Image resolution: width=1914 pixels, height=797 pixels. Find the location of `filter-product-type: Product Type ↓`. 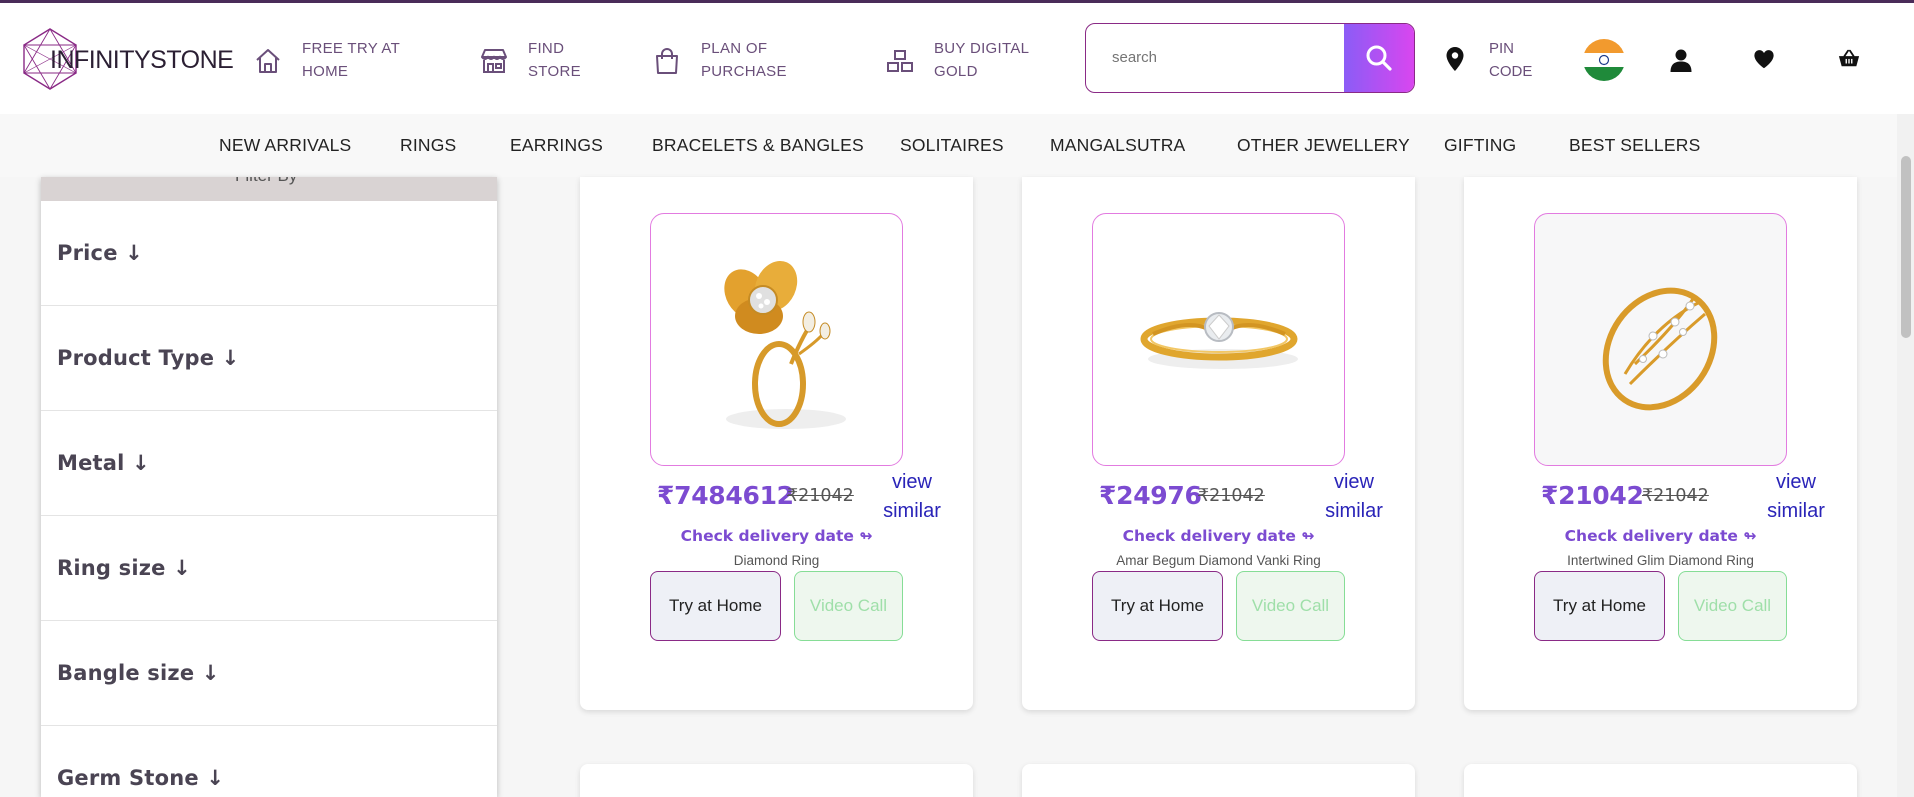

filter-product-type: Product Type ↓ is located at coordinates (269, 358).